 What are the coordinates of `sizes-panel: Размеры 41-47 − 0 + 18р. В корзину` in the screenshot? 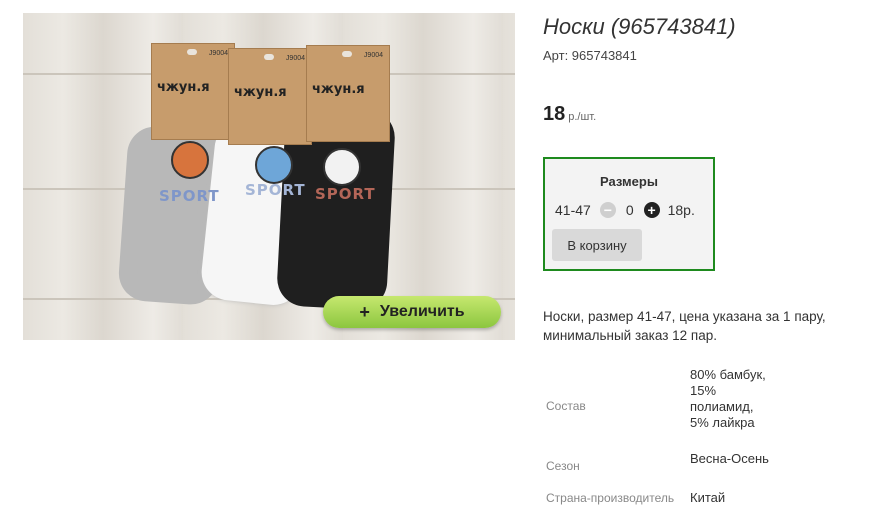 It's located at (629, 214).